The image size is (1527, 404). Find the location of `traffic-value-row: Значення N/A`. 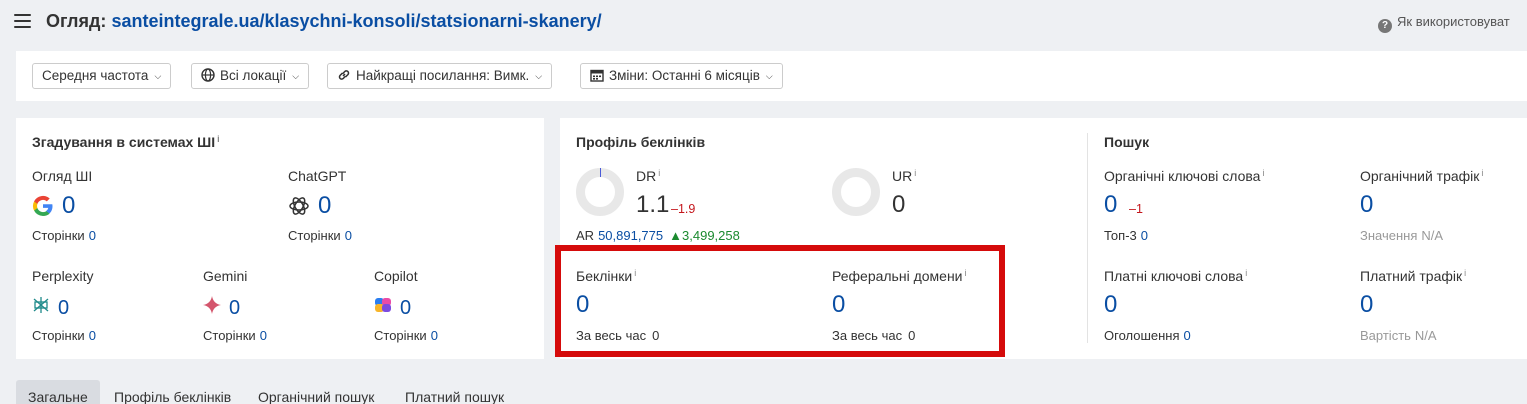

traffic-value-row: Значення N/A is located at coordinates (1402, 235).